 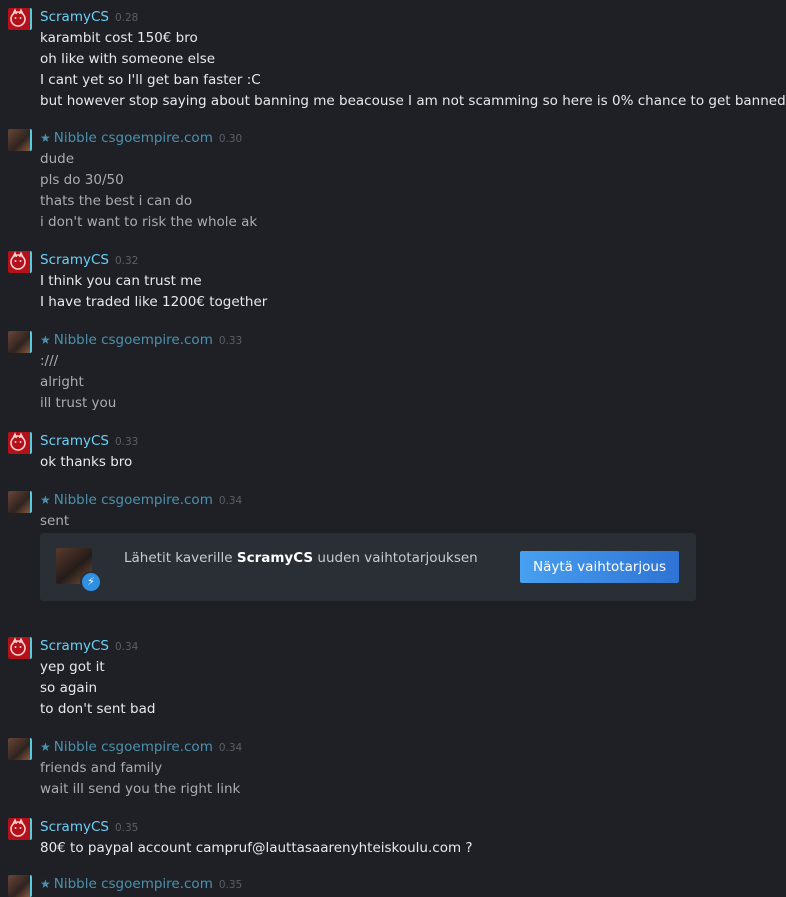 I want to click on timestamp: 0.32, so click(x=126, y=261).